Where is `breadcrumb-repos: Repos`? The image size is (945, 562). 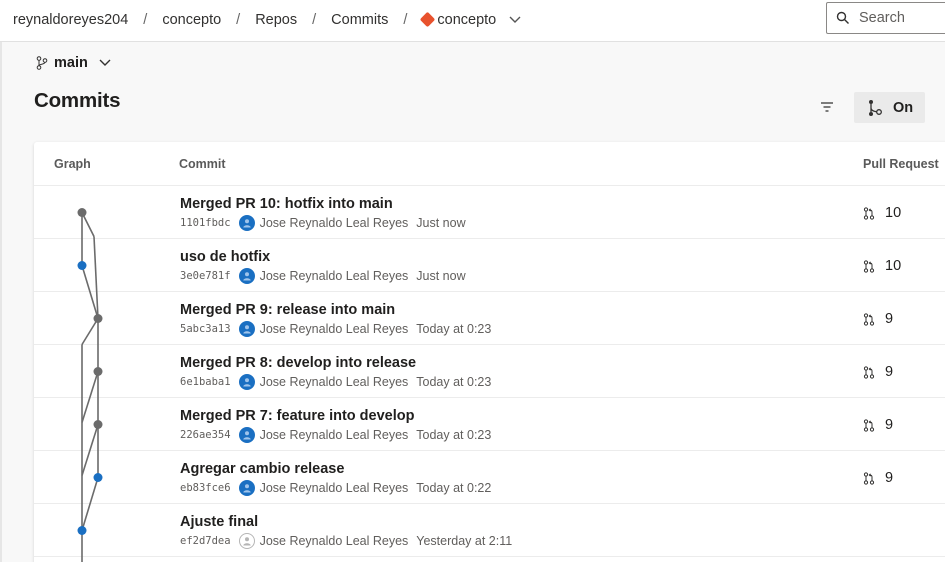
breadcrumb-repos: Repos is located at coordinates (276, 20).